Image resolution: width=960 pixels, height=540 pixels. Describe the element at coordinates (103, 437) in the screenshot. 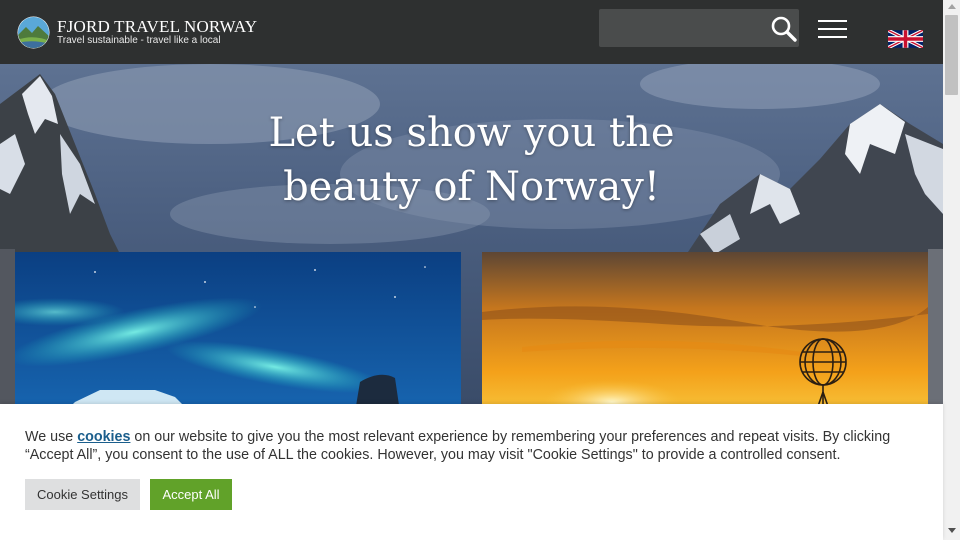

I see `cookies-link: cookies` at that location.